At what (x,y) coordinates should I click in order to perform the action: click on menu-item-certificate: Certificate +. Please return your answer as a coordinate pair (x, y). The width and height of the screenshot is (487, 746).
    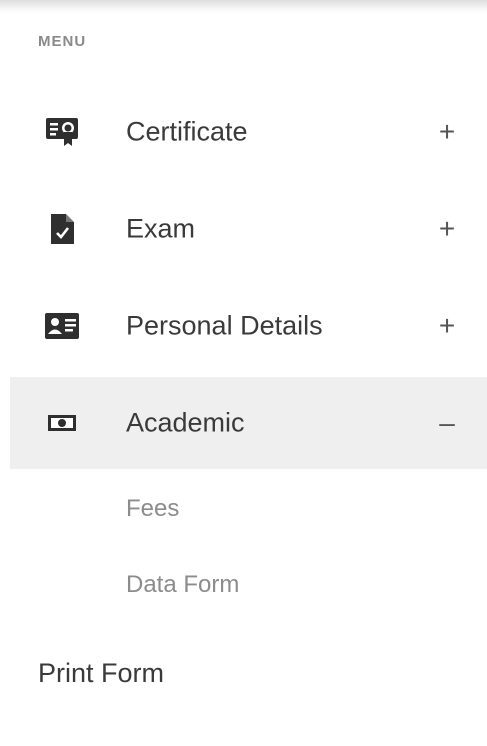
    Looking at the image, I should click on (248, 132).